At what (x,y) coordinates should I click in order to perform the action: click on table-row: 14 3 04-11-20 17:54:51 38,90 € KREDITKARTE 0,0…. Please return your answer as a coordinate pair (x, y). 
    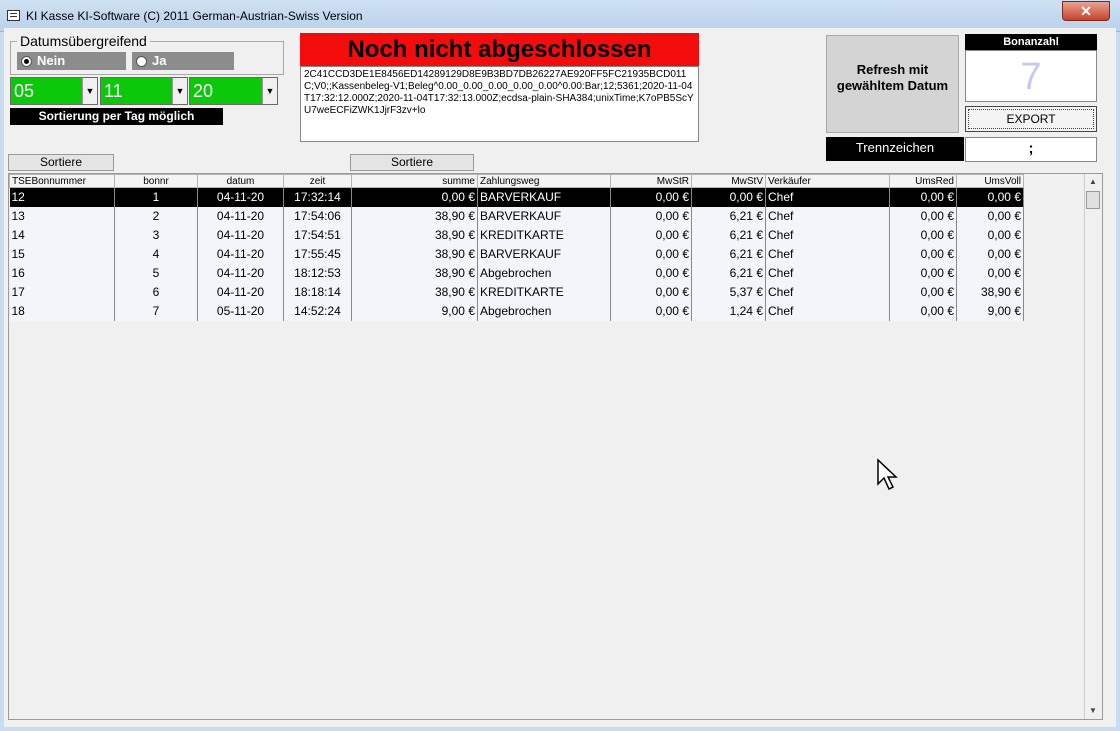
    Looking at the image, I should click on (516, 235).